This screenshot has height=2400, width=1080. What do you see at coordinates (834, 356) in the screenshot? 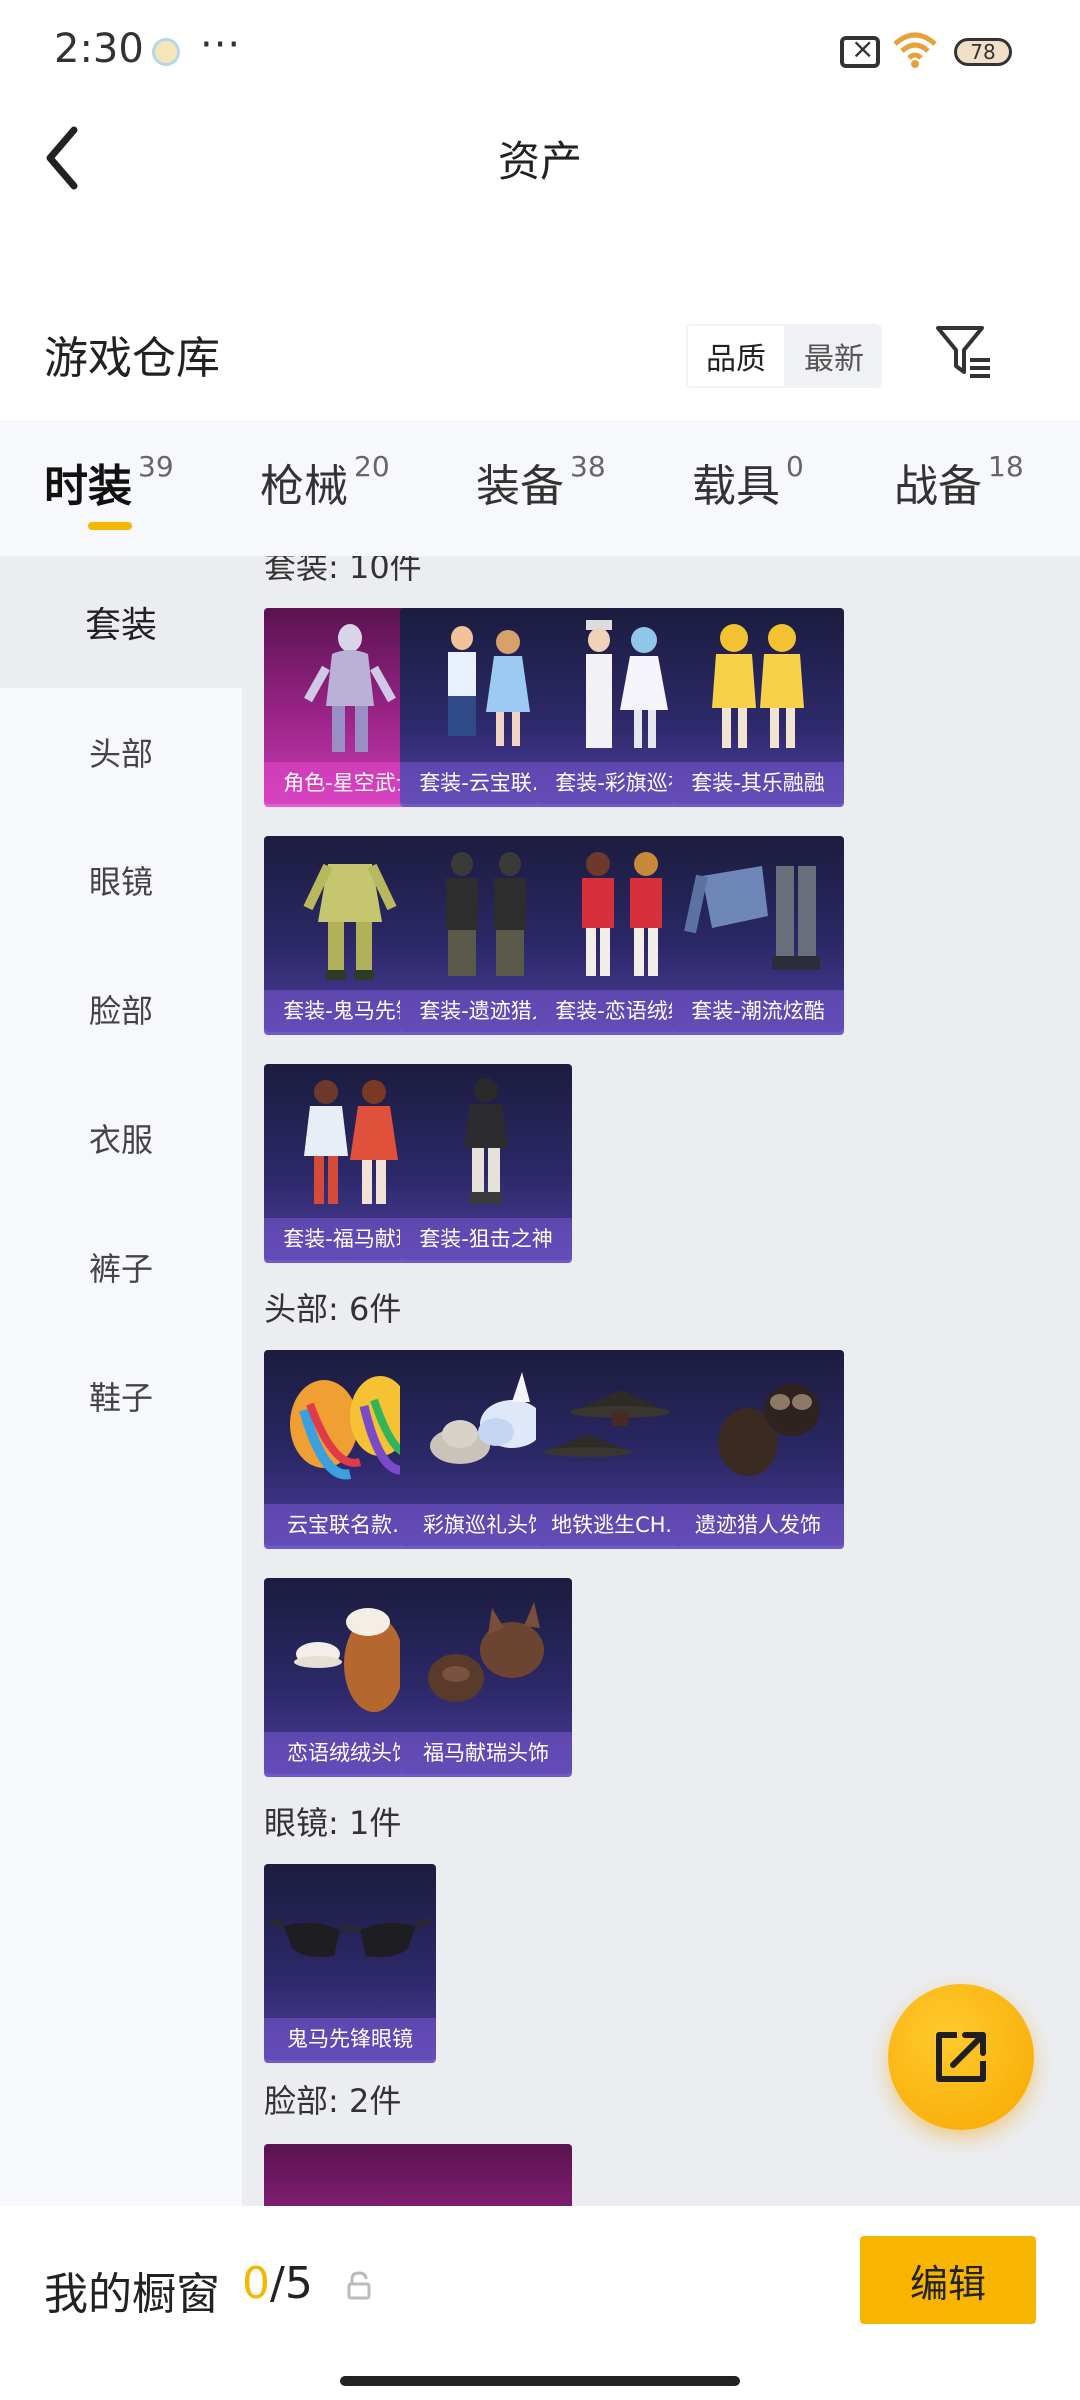
I see `sort-by-newest-button: 最新` at bounding box center [834, 356].